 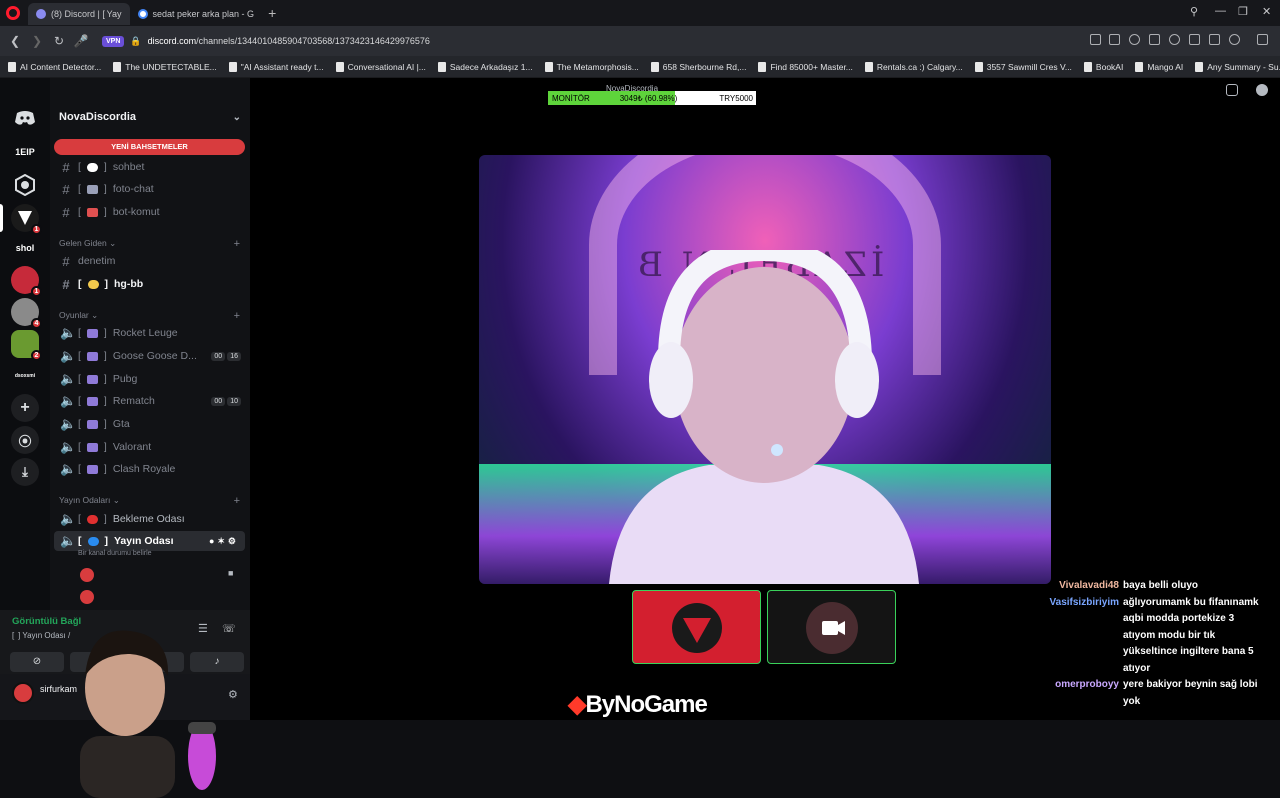 I want to click on opera-logo-icon, so click(x=13, y=13).